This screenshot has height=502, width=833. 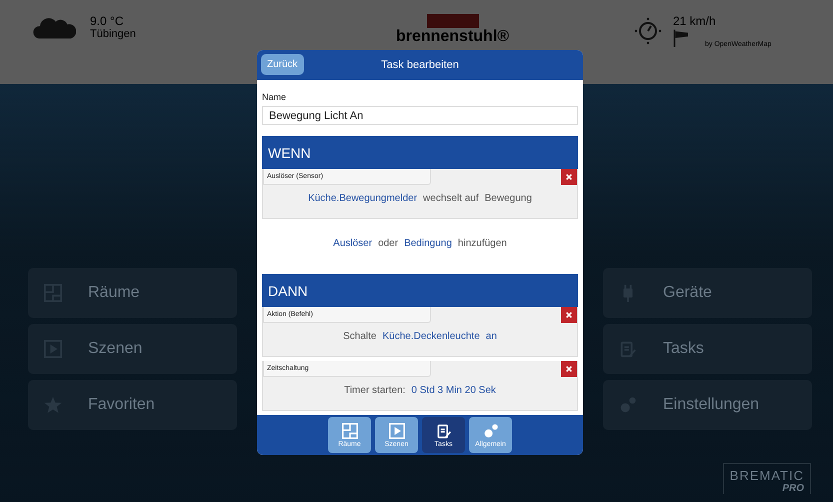 I want to click on rule-text: Bewegung, so click(x=508, y=198).